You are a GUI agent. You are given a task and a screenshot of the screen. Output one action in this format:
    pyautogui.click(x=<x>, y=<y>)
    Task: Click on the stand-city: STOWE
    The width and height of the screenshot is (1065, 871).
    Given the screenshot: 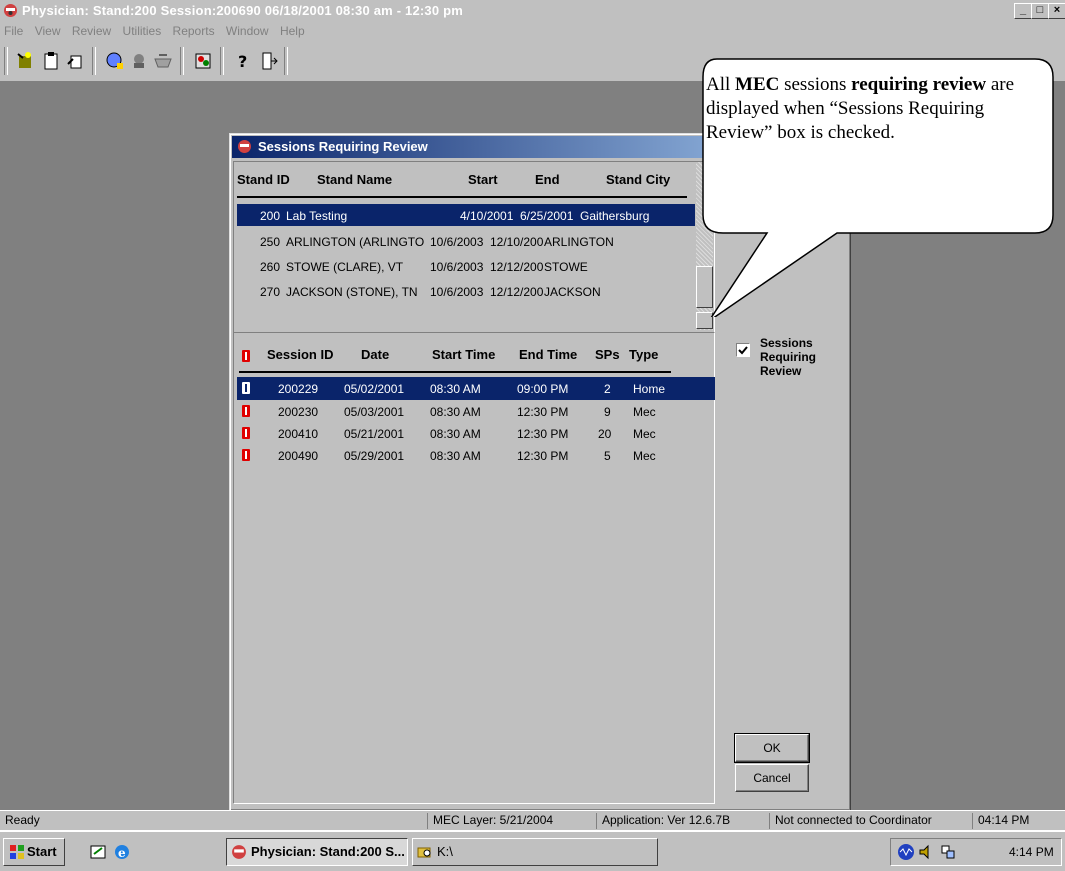 What is the action you would take?
    pyautogui.click(x=566, y=267)
    